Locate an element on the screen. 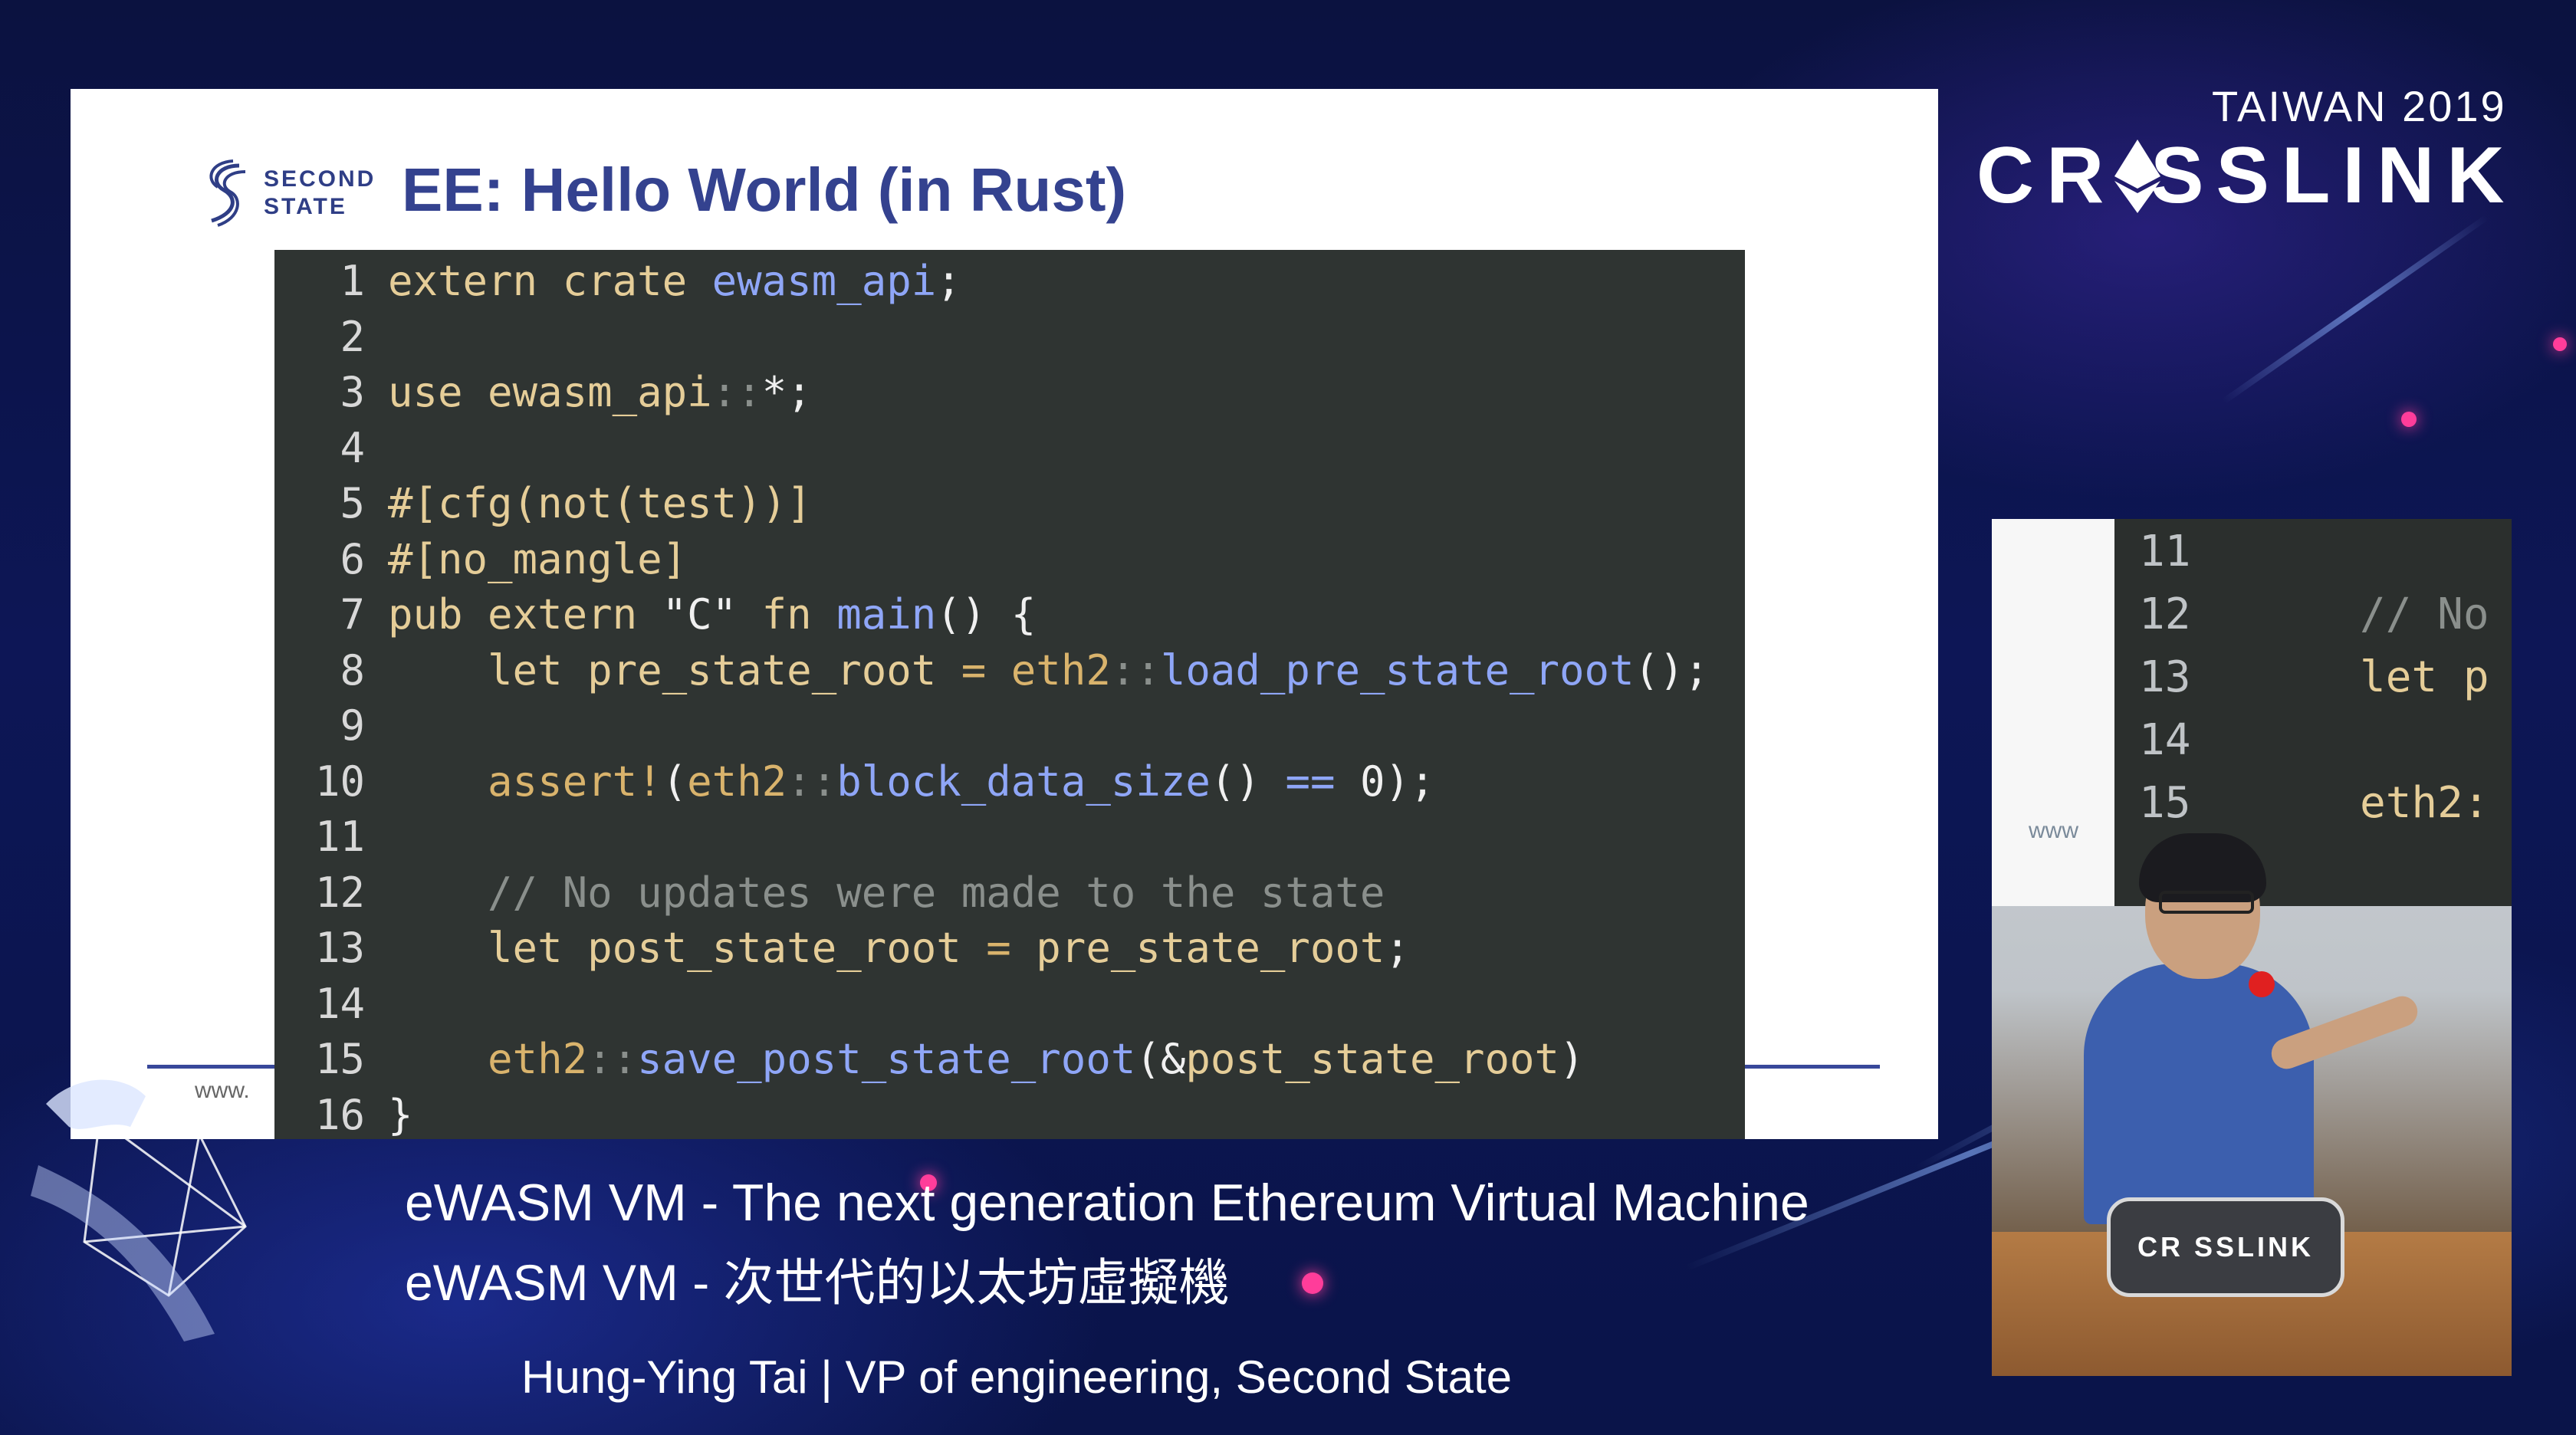 The image size is (2576, 1435). unicorn-logo-graphic is located at coordinates (139, 1210).